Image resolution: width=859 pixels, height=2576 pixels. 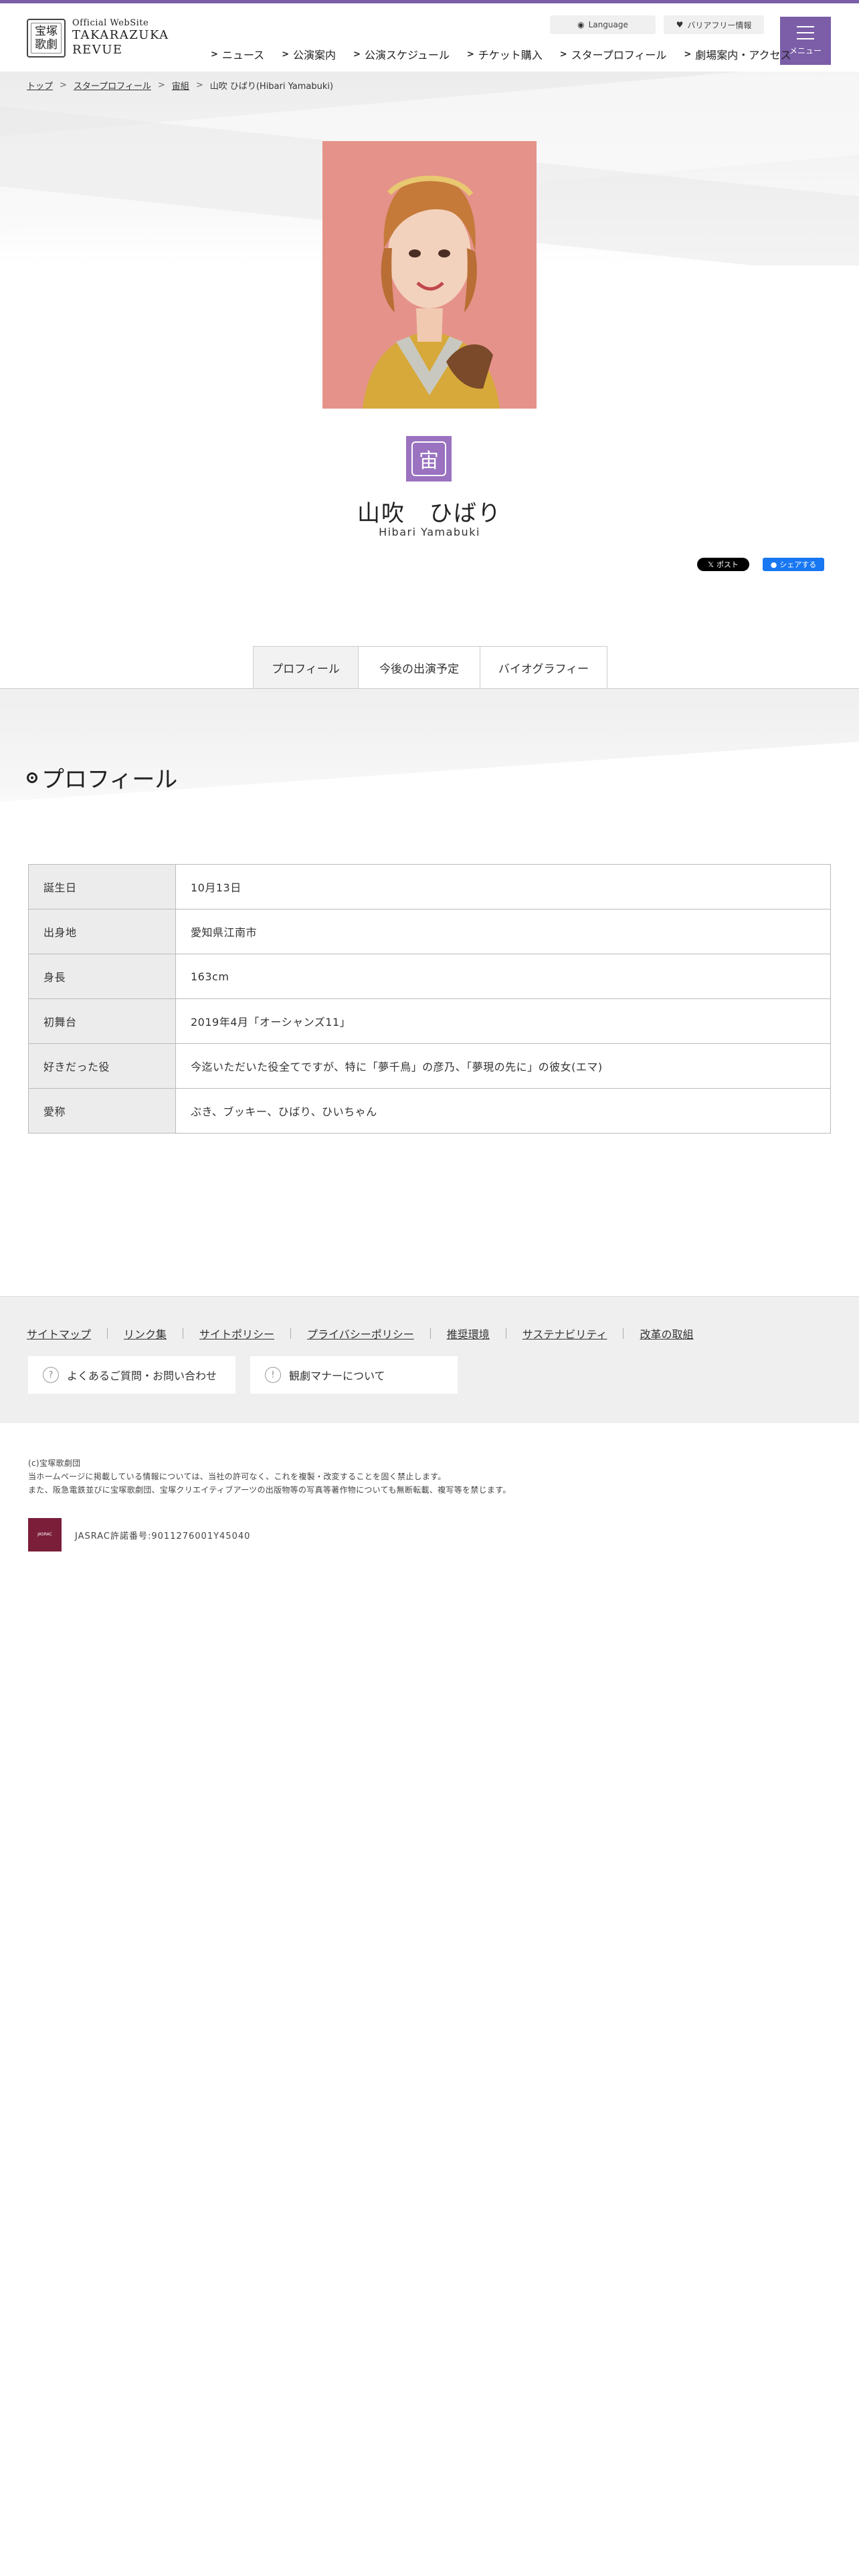 What do you see at coordinates (503, 932) in the screenshot?
I see `row-value: 愛知県江南市` at bounding box center [503, 932].